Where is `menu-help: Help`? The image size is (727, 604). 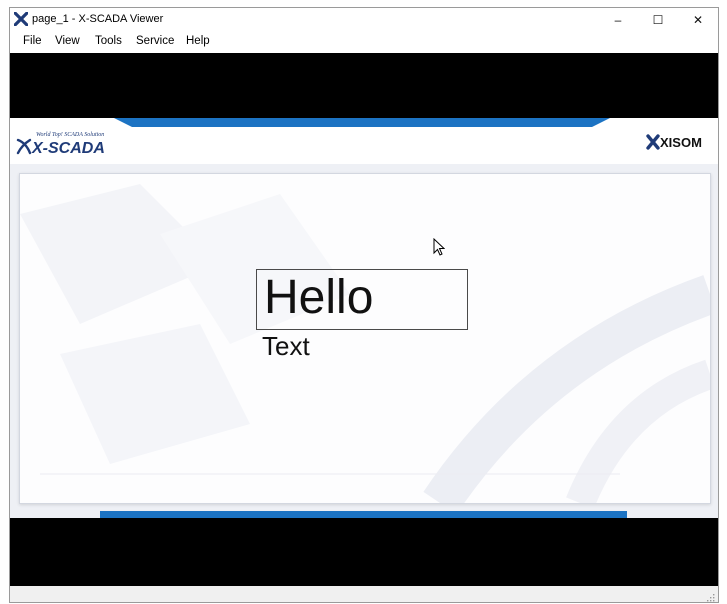 menu-help: Help is located at coordinates (198, 41).